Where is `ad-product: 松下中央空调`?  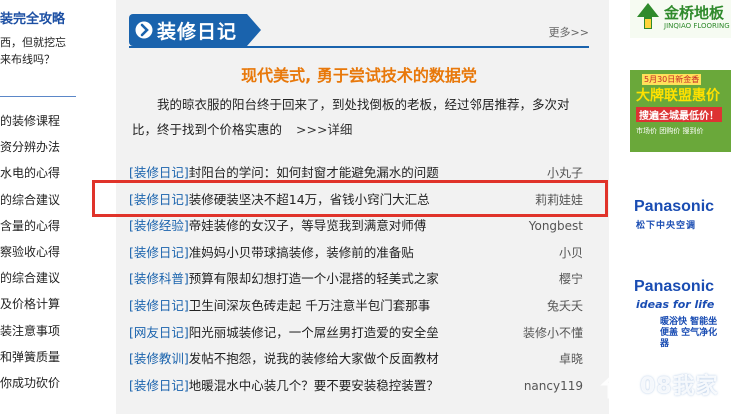 ad-product: 松下中央空调 is located at coordinates (666, 226).